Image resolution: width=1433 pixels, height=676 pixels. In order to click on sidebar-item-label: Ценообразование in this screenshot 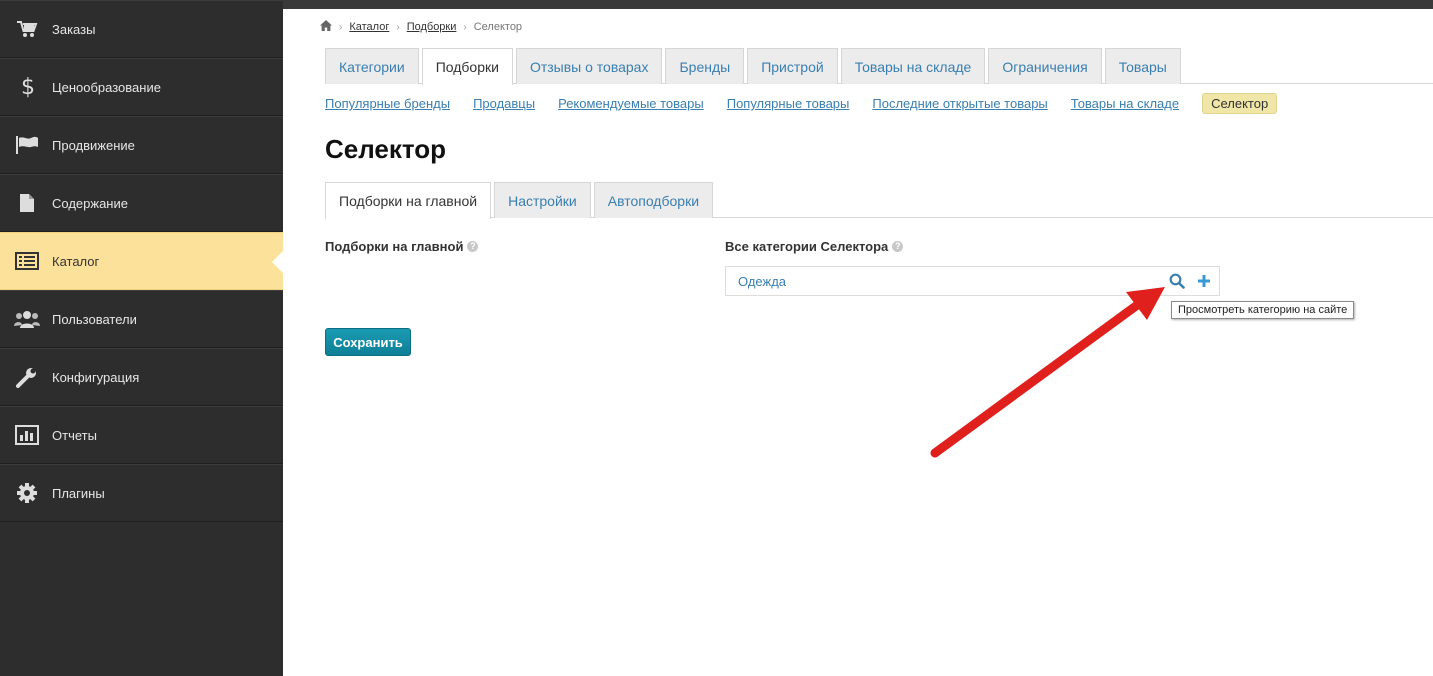, I will do `click(106, 87)`.